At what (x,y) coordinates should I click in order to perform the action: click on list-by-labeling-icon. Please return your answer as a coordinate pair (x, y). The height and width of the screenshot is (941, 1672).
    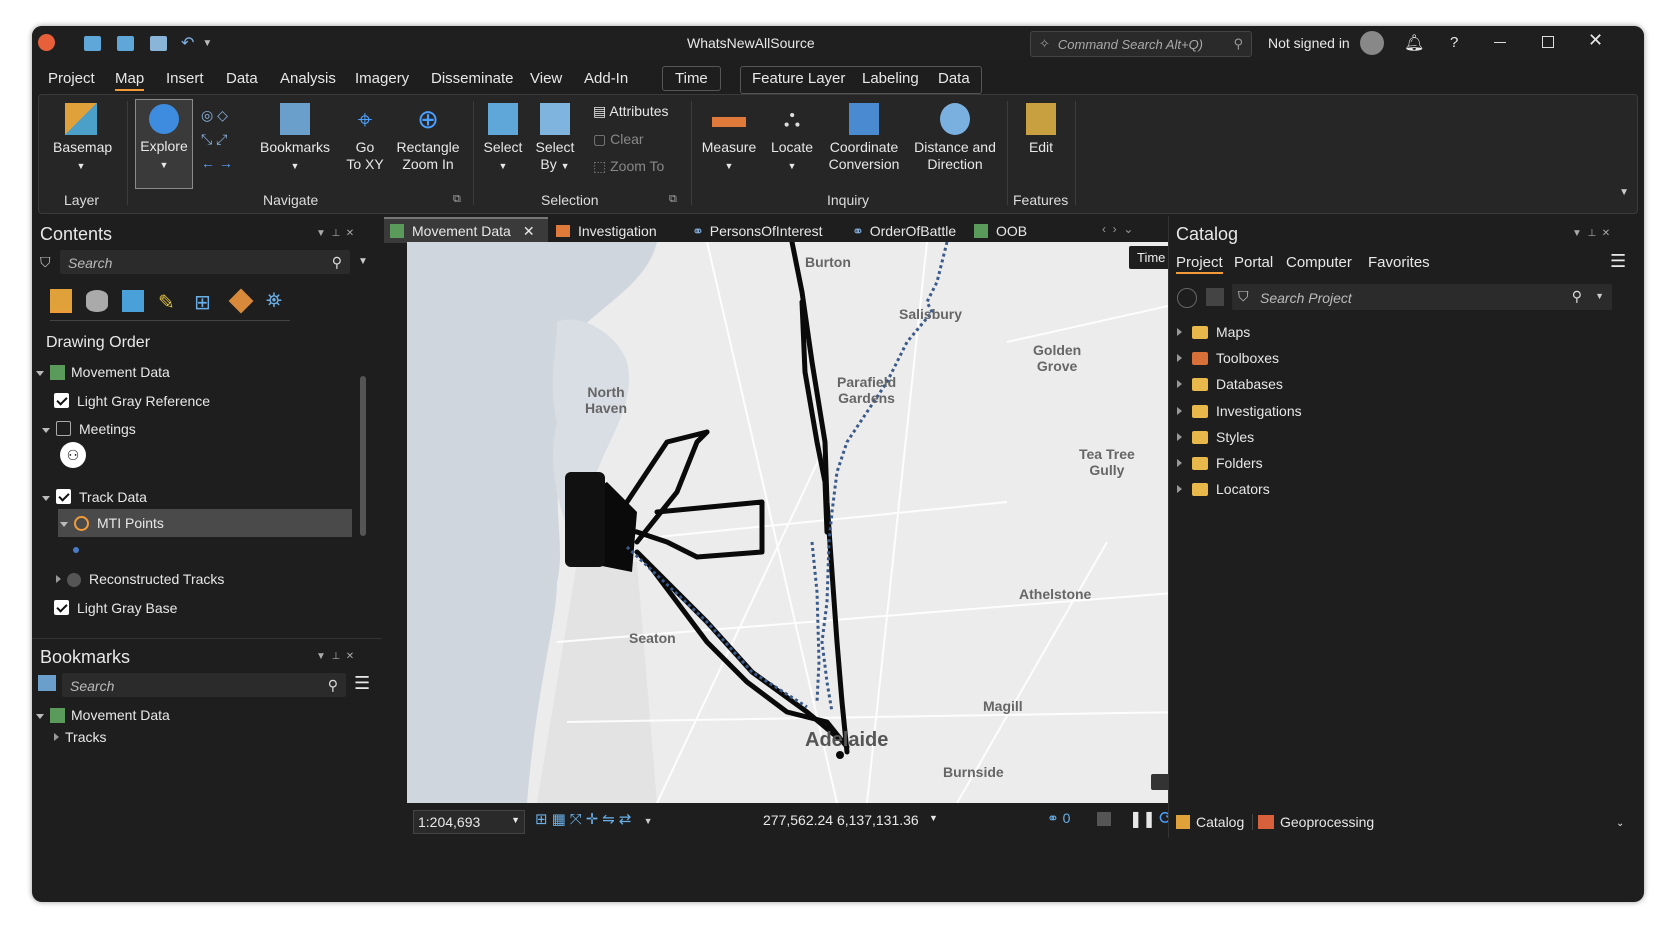
    Looking at the image, I should click on (241, 301).